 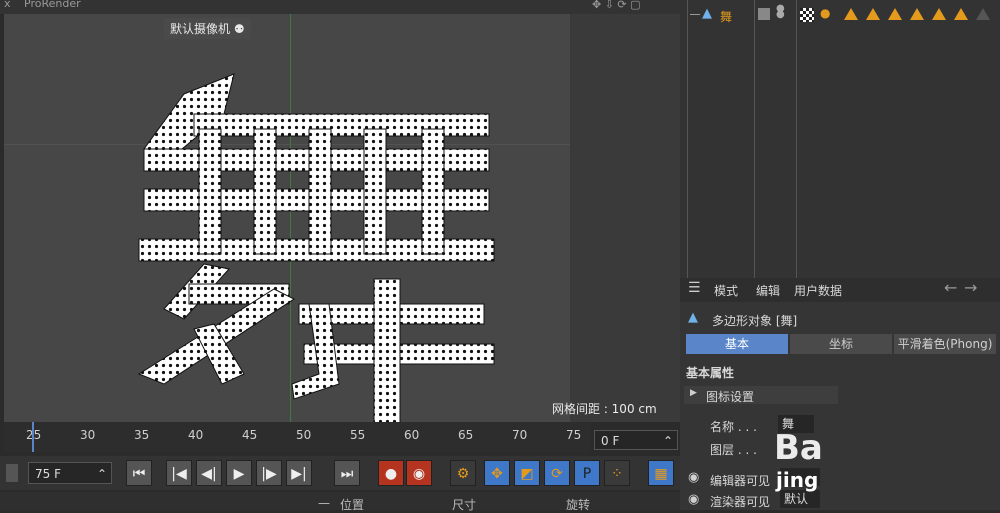 I want to click on move-key-icon: ✥, so click(x=497, y=473).